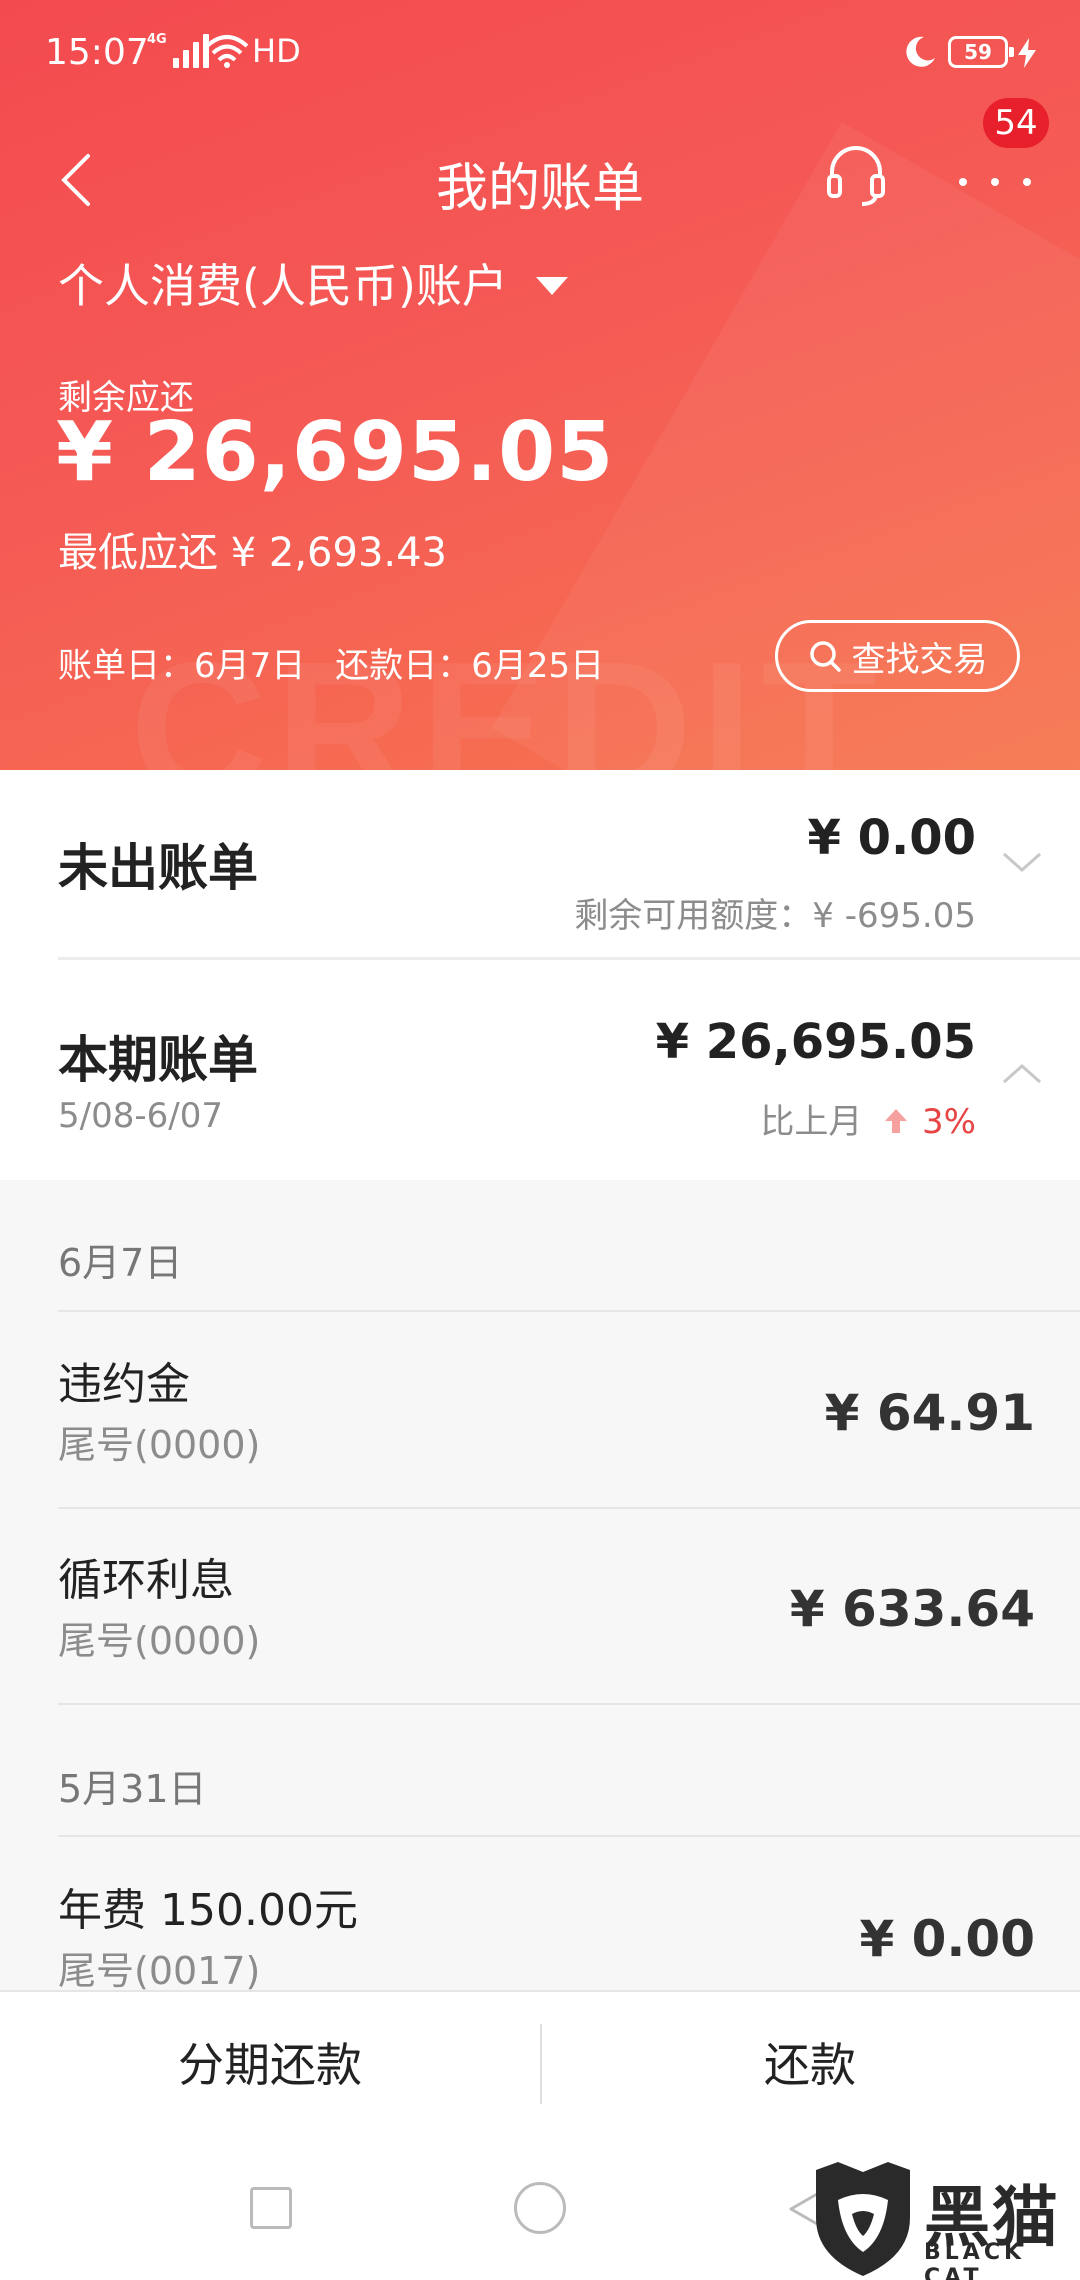  I want to click on find-transaction-button: 查找交易, so click(897, 656).